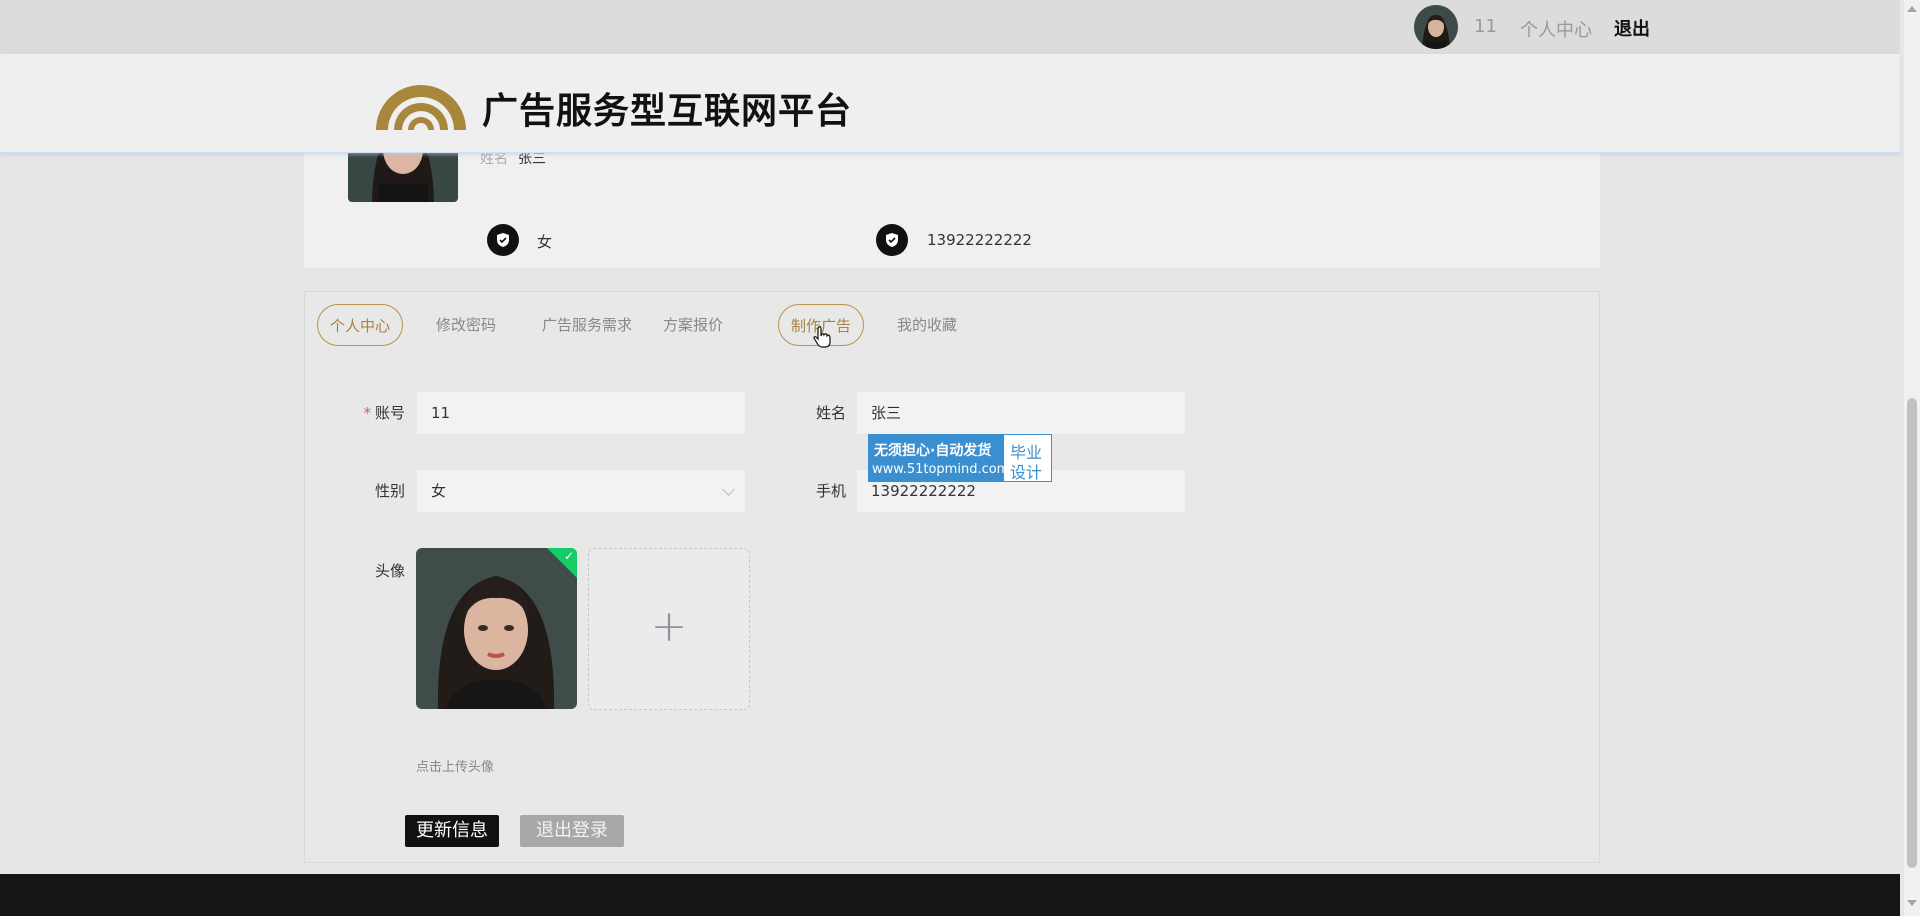 The image size is (1920, 916). Describe the element at coordinates (581, 491) in the screenshot. I see `gender-select: 女` at that location.